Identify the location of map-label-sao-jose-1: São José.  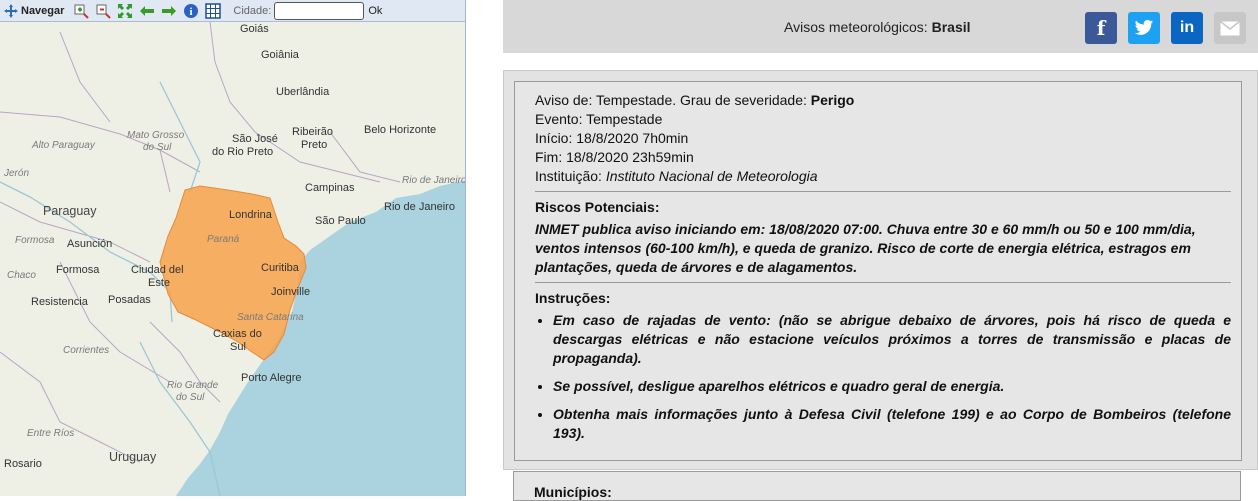
(255, 139).